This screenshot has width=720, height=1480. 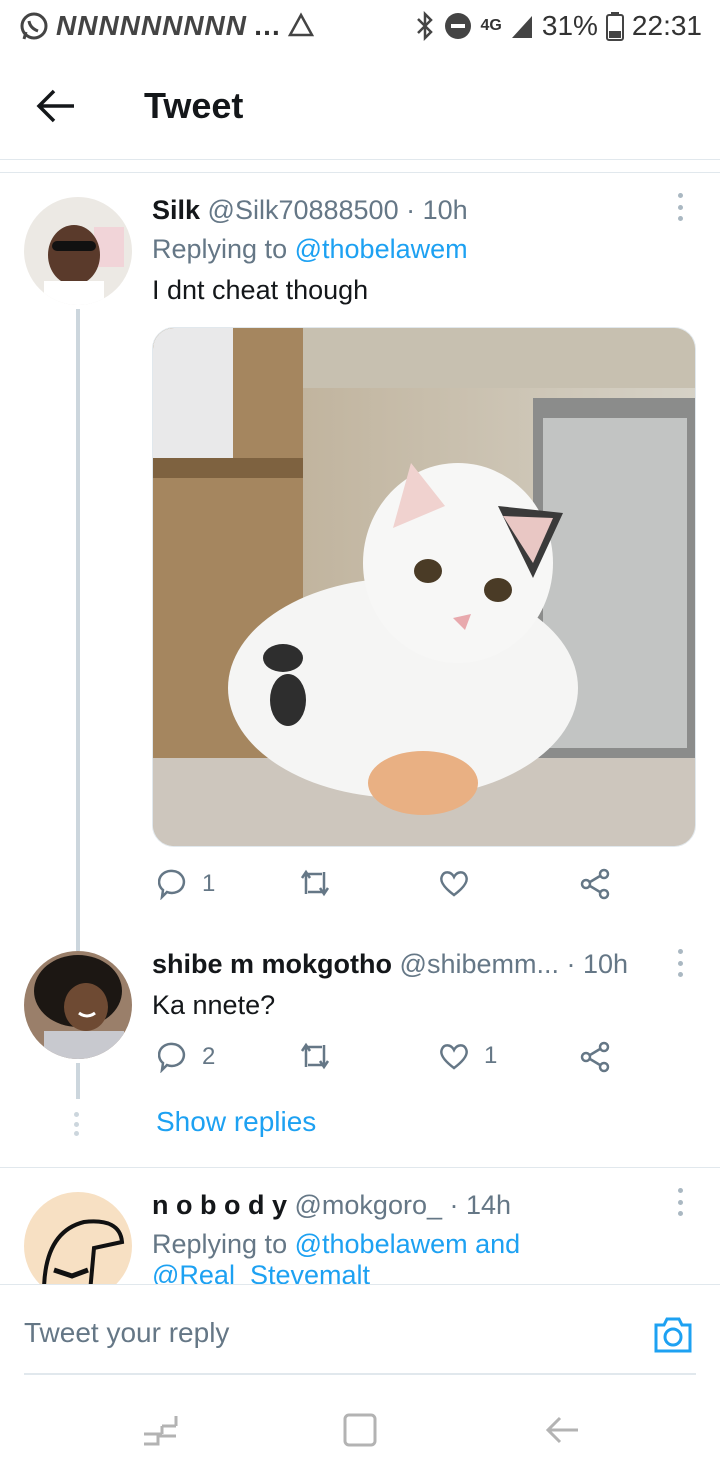 I want to click on do-not-disturb-icon, so click(x=457, y=26).